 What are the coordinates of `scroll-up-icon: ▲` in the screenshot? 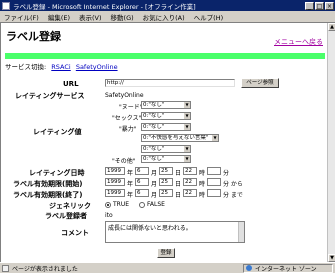 It's located at (331, 27).